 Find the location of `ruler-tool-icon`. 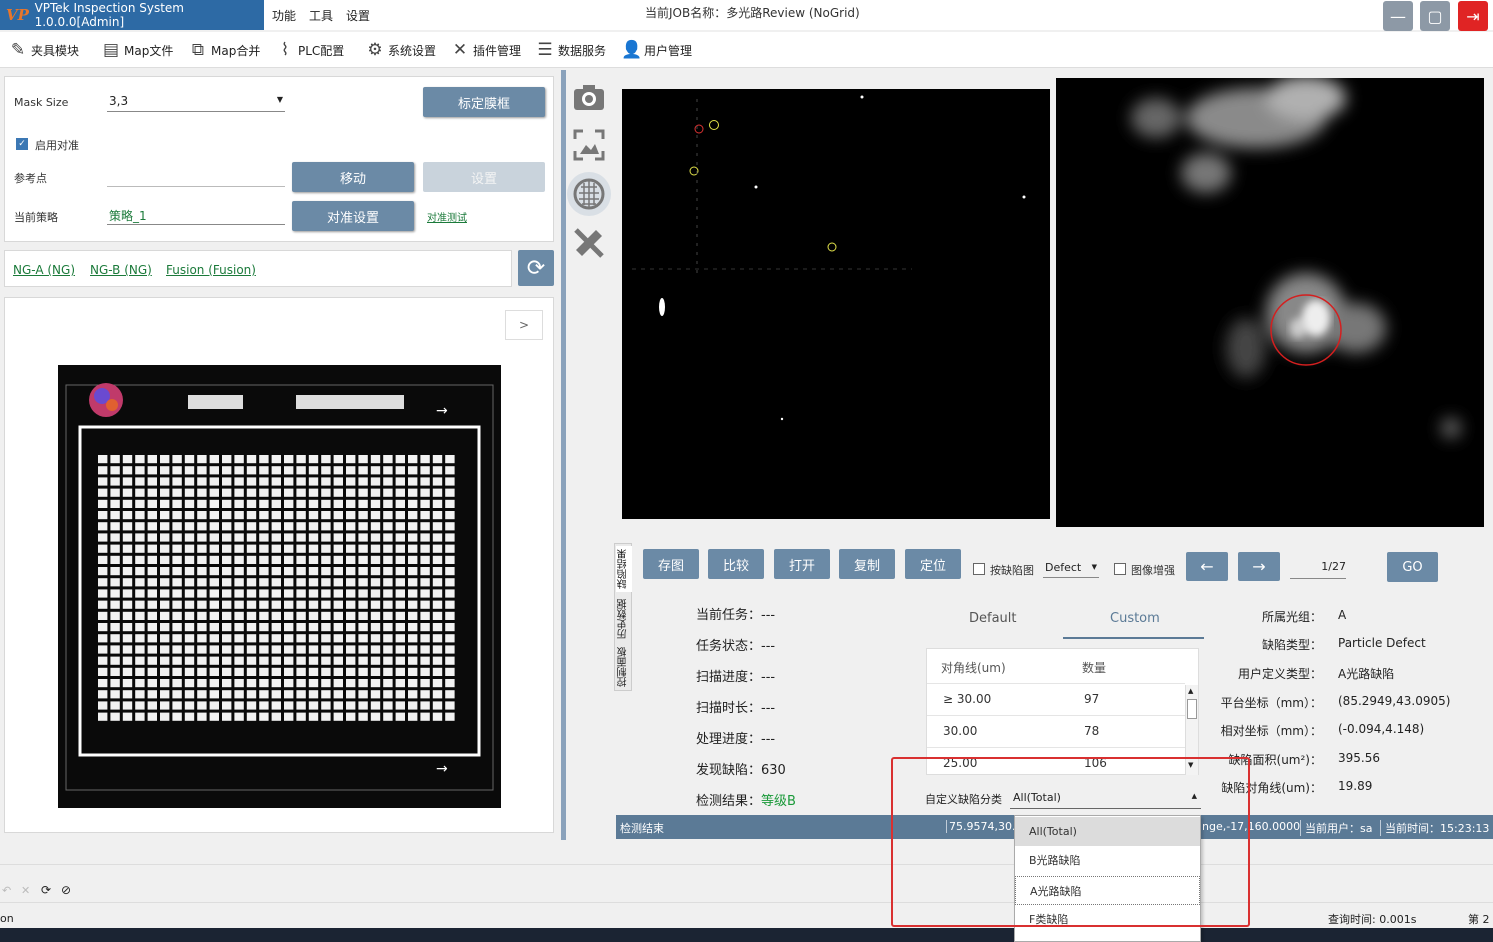

ruler-tool-icon is located at coordinates (589, 243).